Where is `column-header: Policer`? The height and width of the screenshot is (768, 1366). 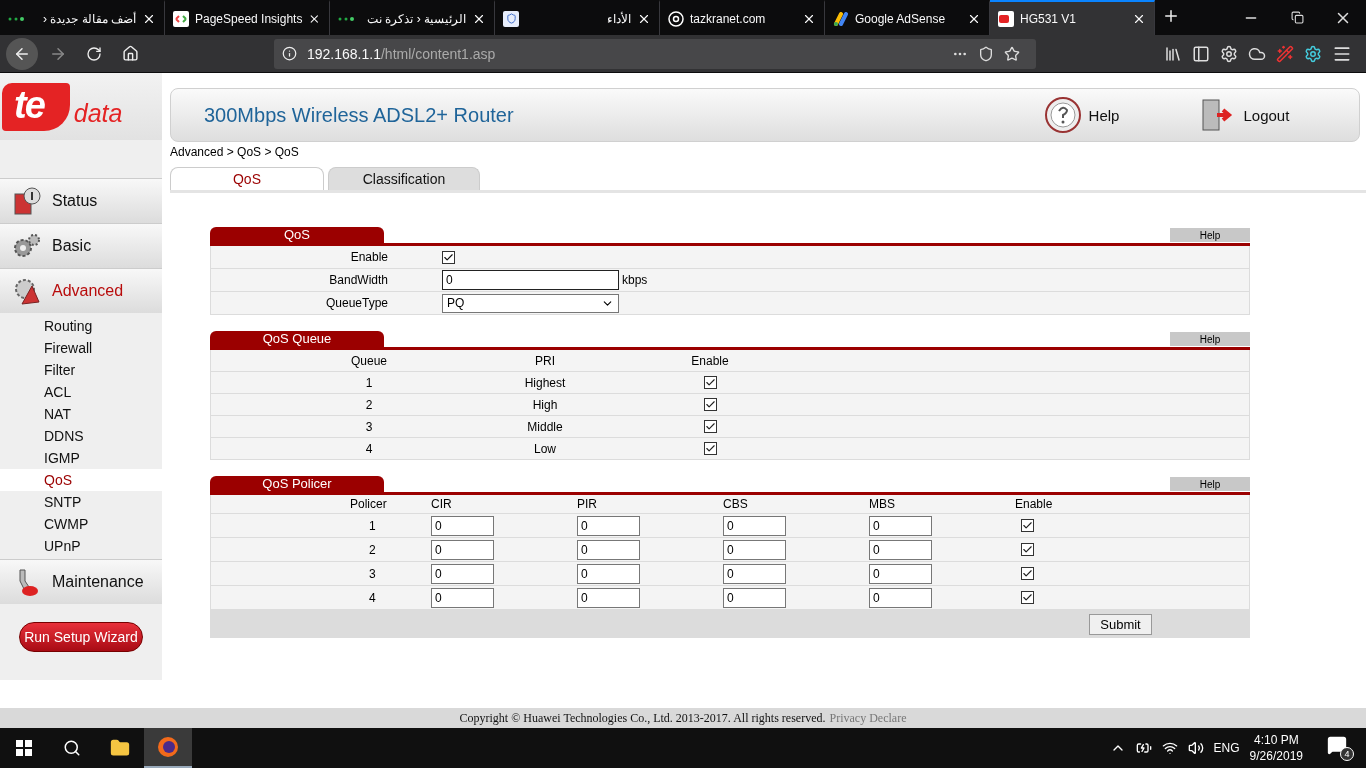
column-header: Policer is located at coordinates (368, 504).